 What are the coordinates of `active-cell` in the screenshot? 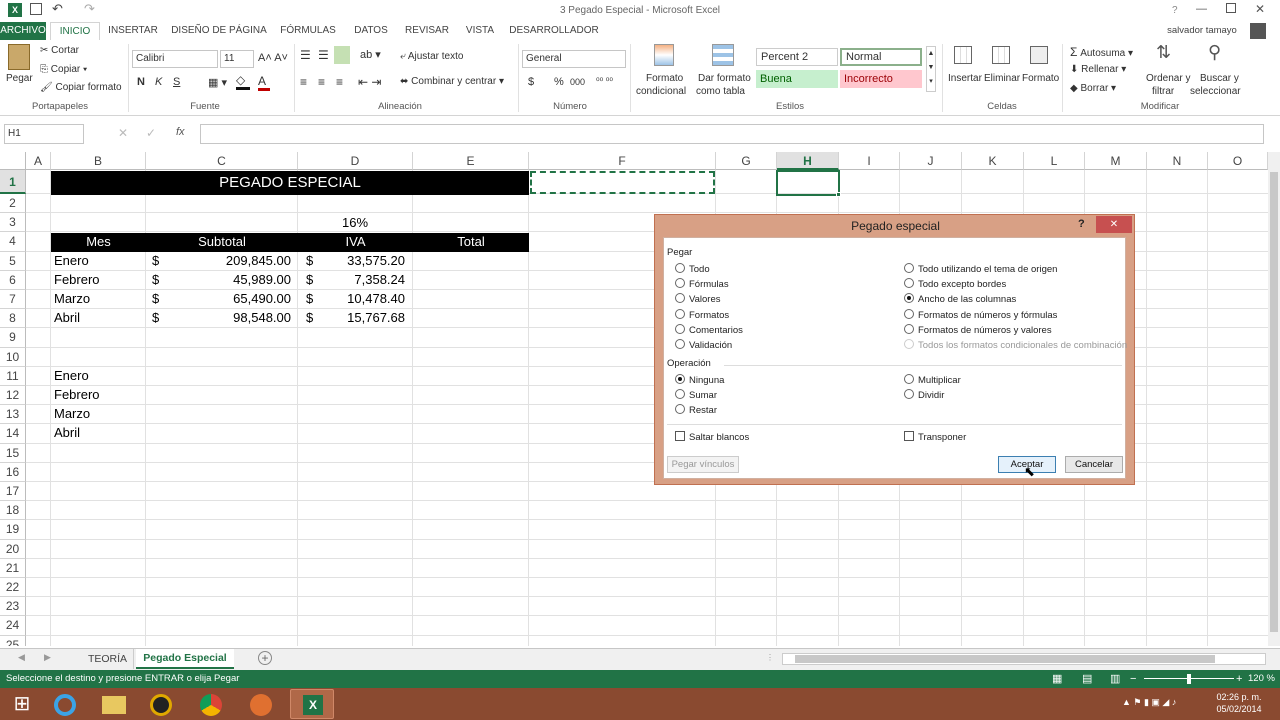 It's located at (808, 183).